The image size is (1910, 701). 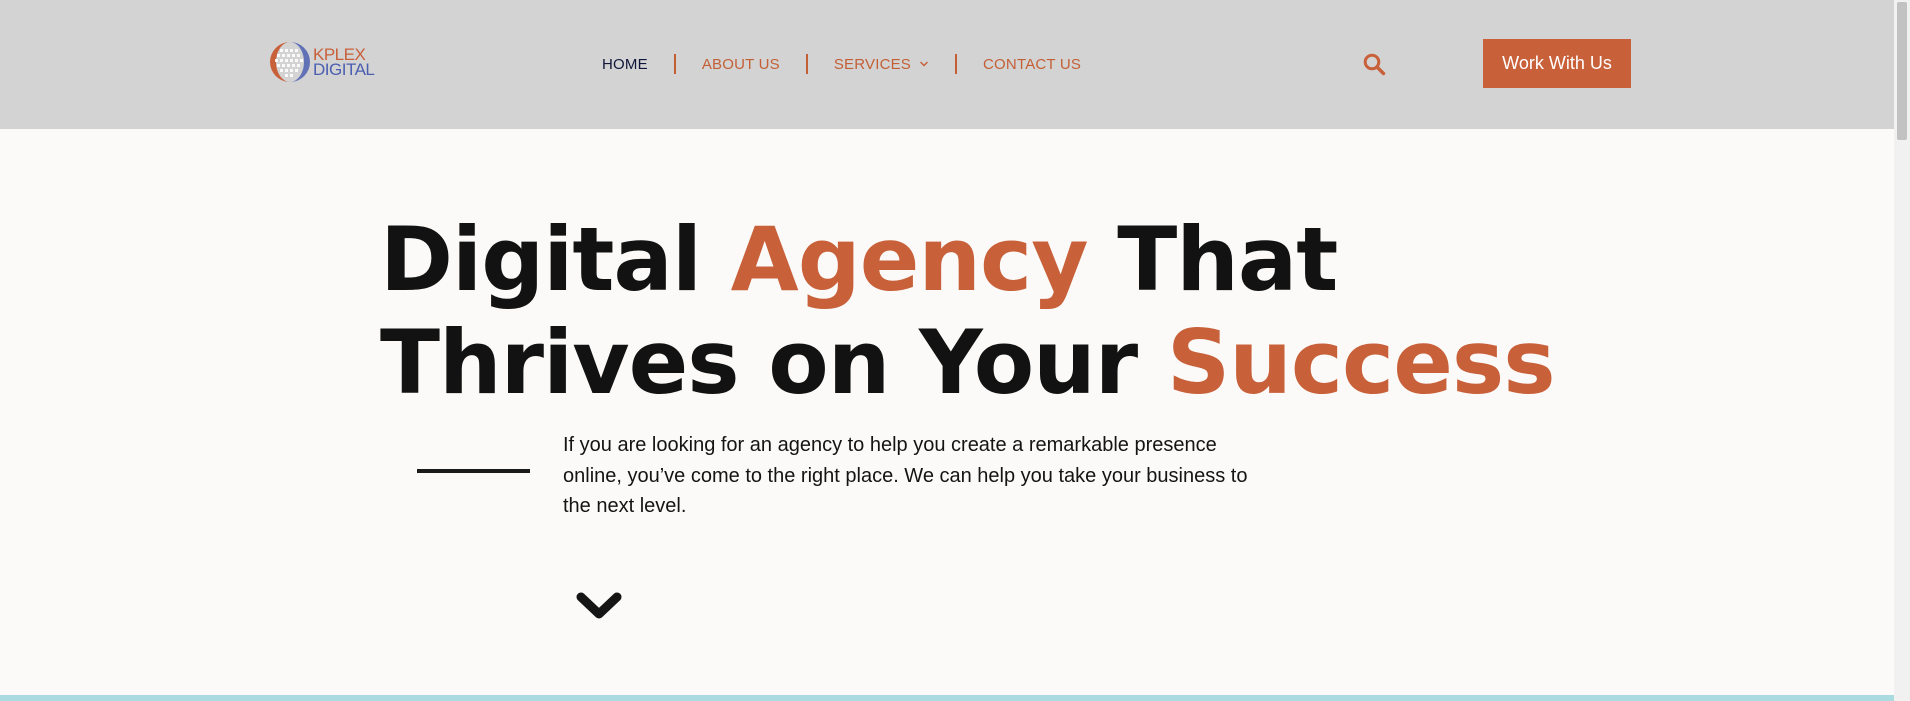 I want to click on nav-contact-us: CONTACT US, so click(x=1032, y=64).